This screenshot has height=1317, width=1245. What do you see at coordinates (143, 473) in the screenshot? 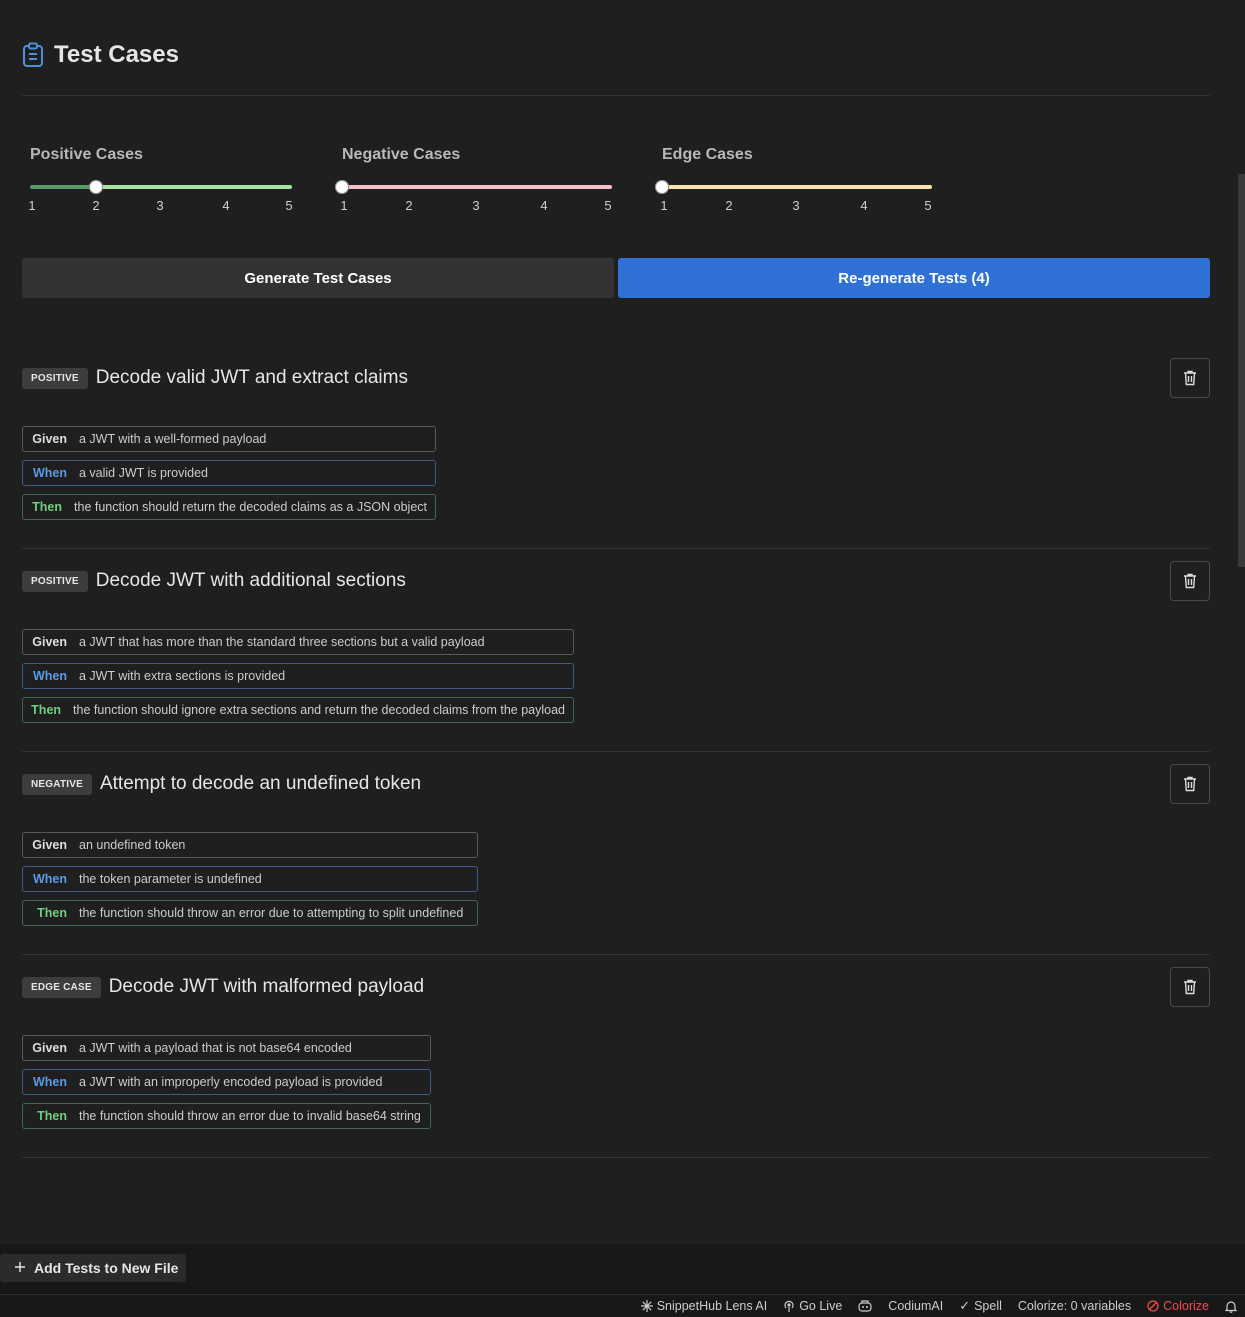
I see `step-text: a valid JWT is provided` at bounding box center [143, 473].